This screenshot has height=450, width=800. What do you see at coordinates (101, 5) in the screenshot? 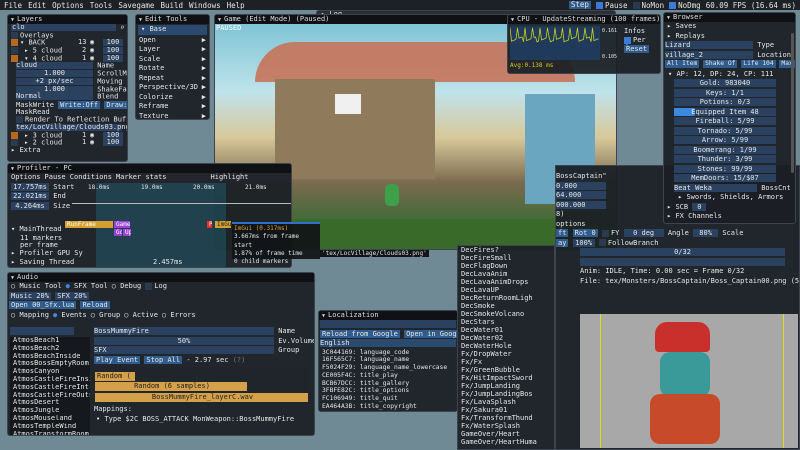
I see `menu-tools: Tools` at bounding box center [101, 5].